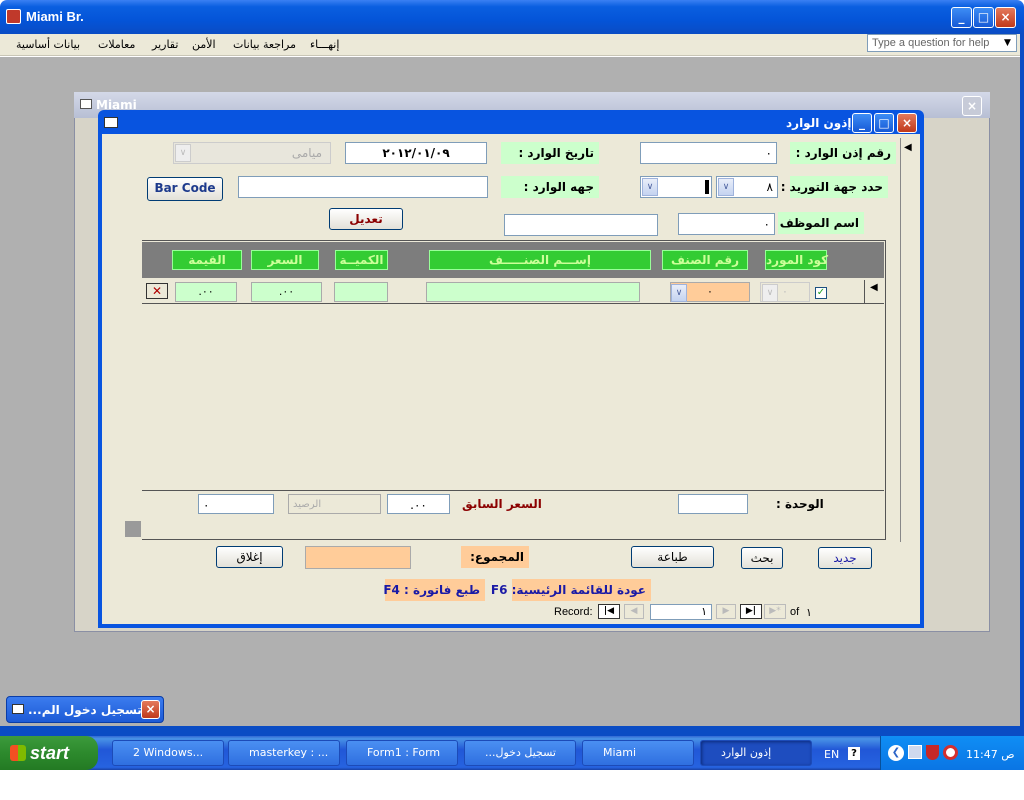 This screenshot has width=1024, height=800. I want to click on employee-label: اسم الموظف :, so click(817, 223).